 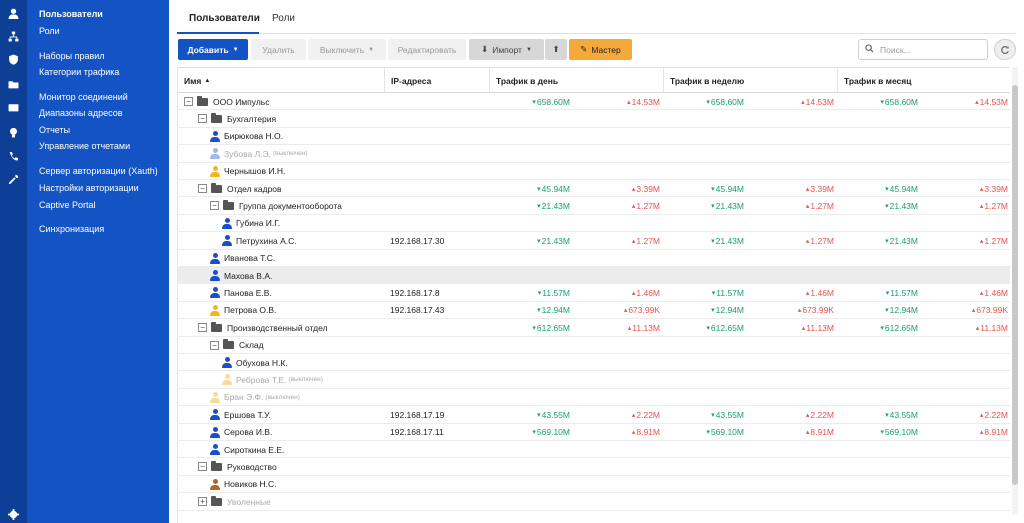 What do you see at coordinates (594, 276) in the screenshot?
I see `table-row: Махова В.А.` at bounding box center [594, 276].